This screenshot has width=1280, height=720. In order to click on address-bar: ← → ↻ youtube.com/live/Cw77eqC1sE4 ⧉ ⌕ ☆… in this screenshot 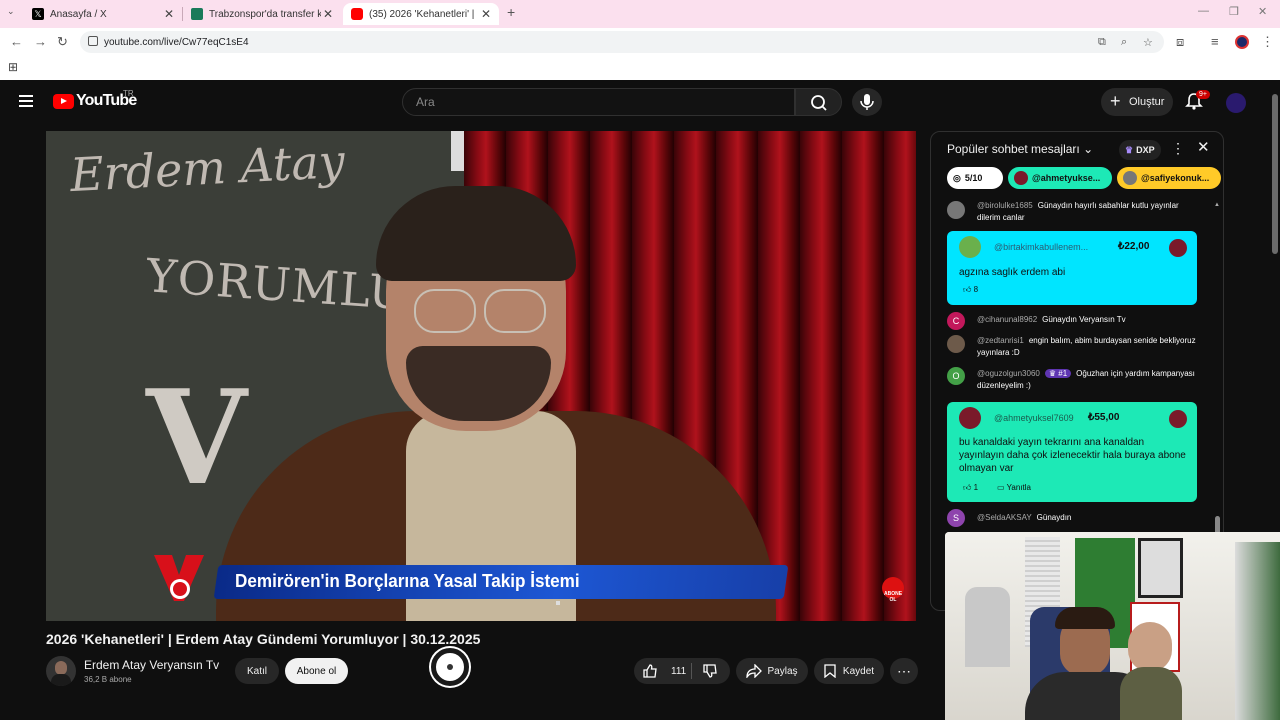, I will do `click(640, 42)`.